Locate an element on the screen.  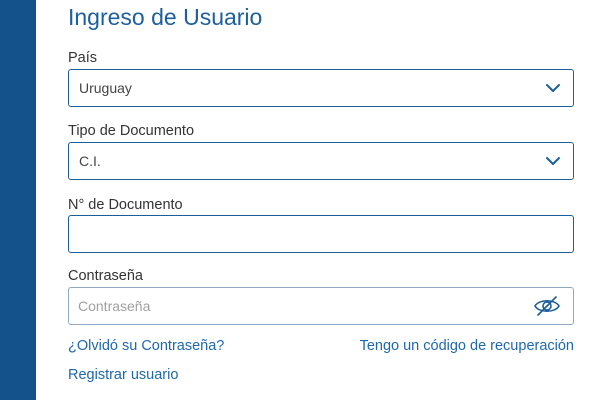
recovery-code-link: Tengo un código de recuperación is located at coordinates (467, 346).